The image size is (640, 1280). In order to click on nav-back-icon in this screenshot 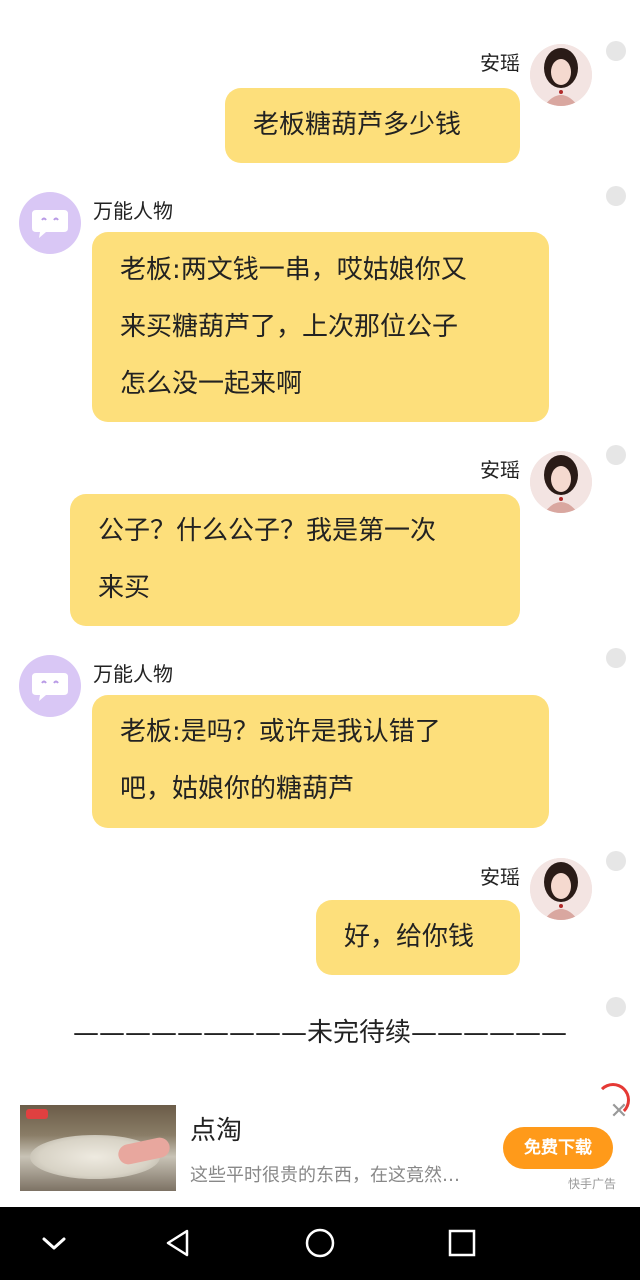, I will do `click(178, 1243)`.